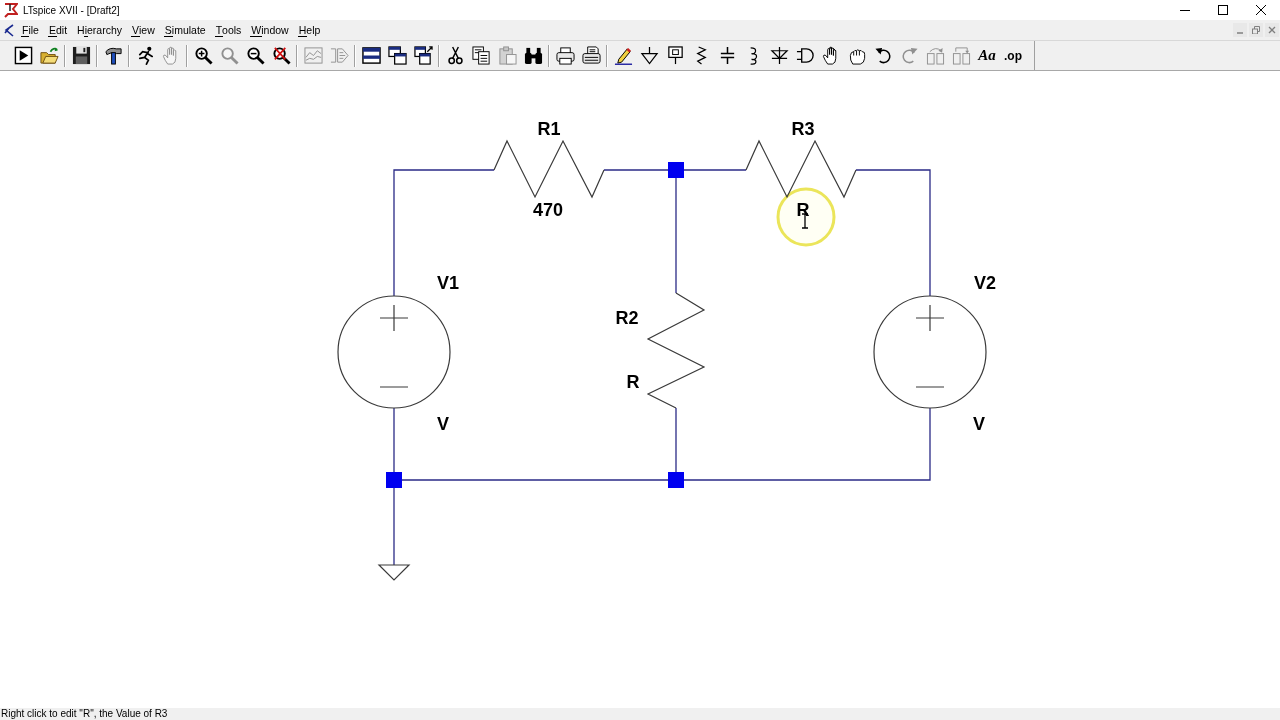  Describe the element at coordinates (803, 129) in the screenshot. I see `component-label: R3` at that location.